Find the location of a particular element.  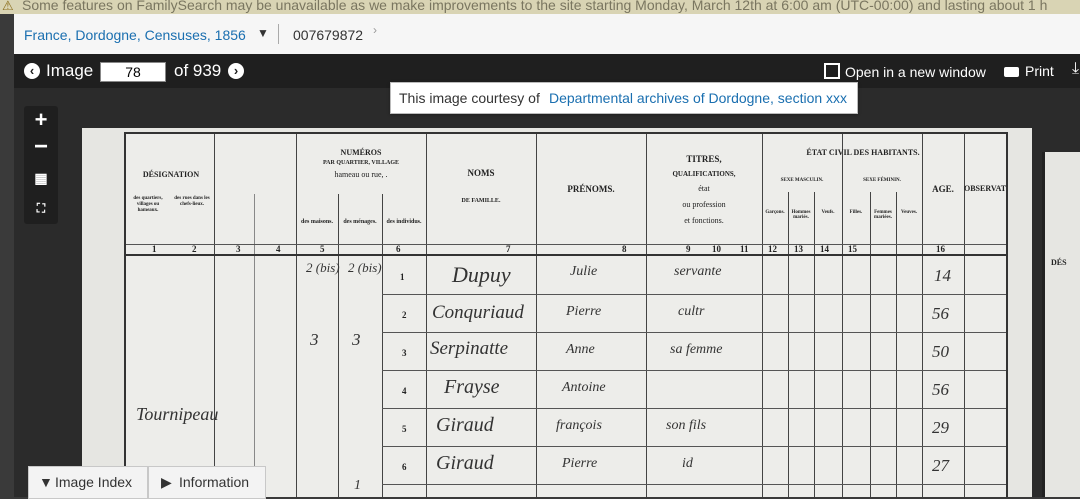

column-number: 8 is located at coordinates (624, 249).